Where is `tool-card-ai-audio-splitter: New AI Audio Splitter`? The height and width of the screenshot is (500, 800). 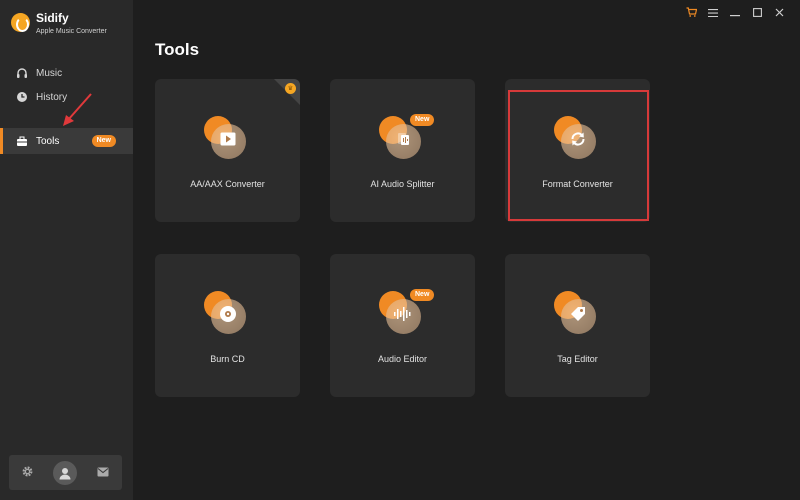 tool-card-ai-audio-splitter: New AI Audio Splitter is located at coordinates (402, 150).